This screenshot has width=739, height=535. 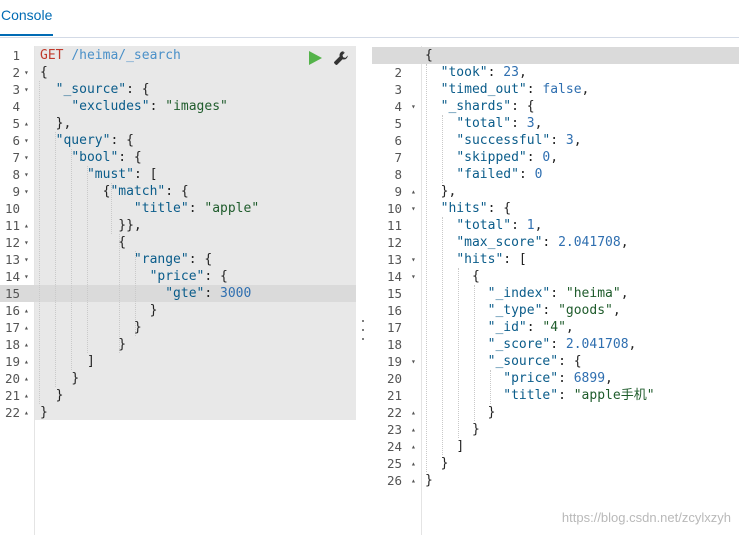 I want to click on line-number: 11, so click(x=394, y=225).